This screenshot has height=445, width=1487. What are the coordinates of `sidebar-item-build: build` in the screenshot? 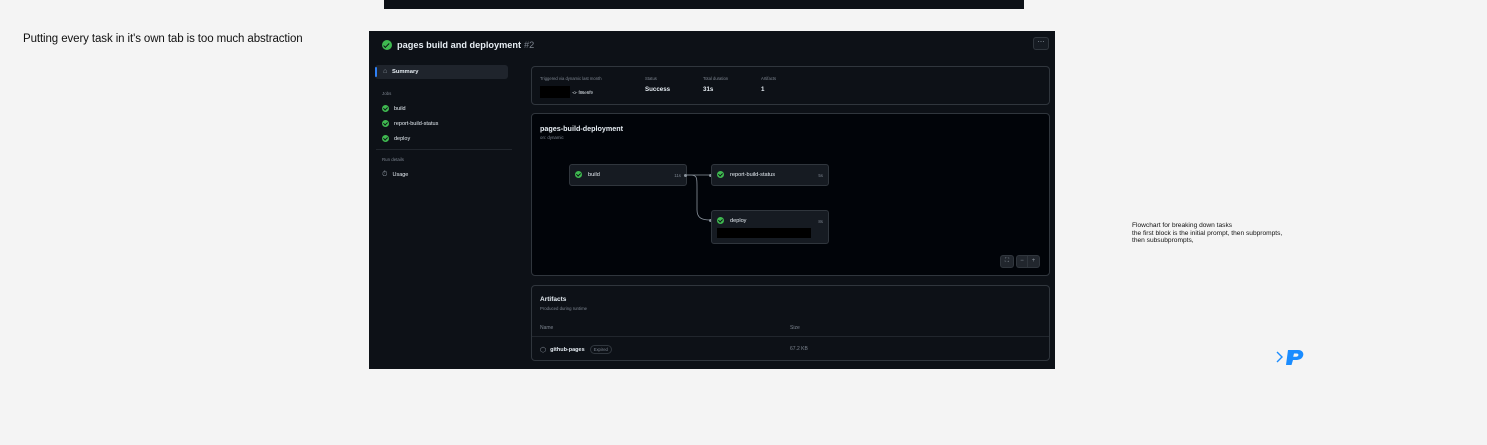 It's located at (394, 108).